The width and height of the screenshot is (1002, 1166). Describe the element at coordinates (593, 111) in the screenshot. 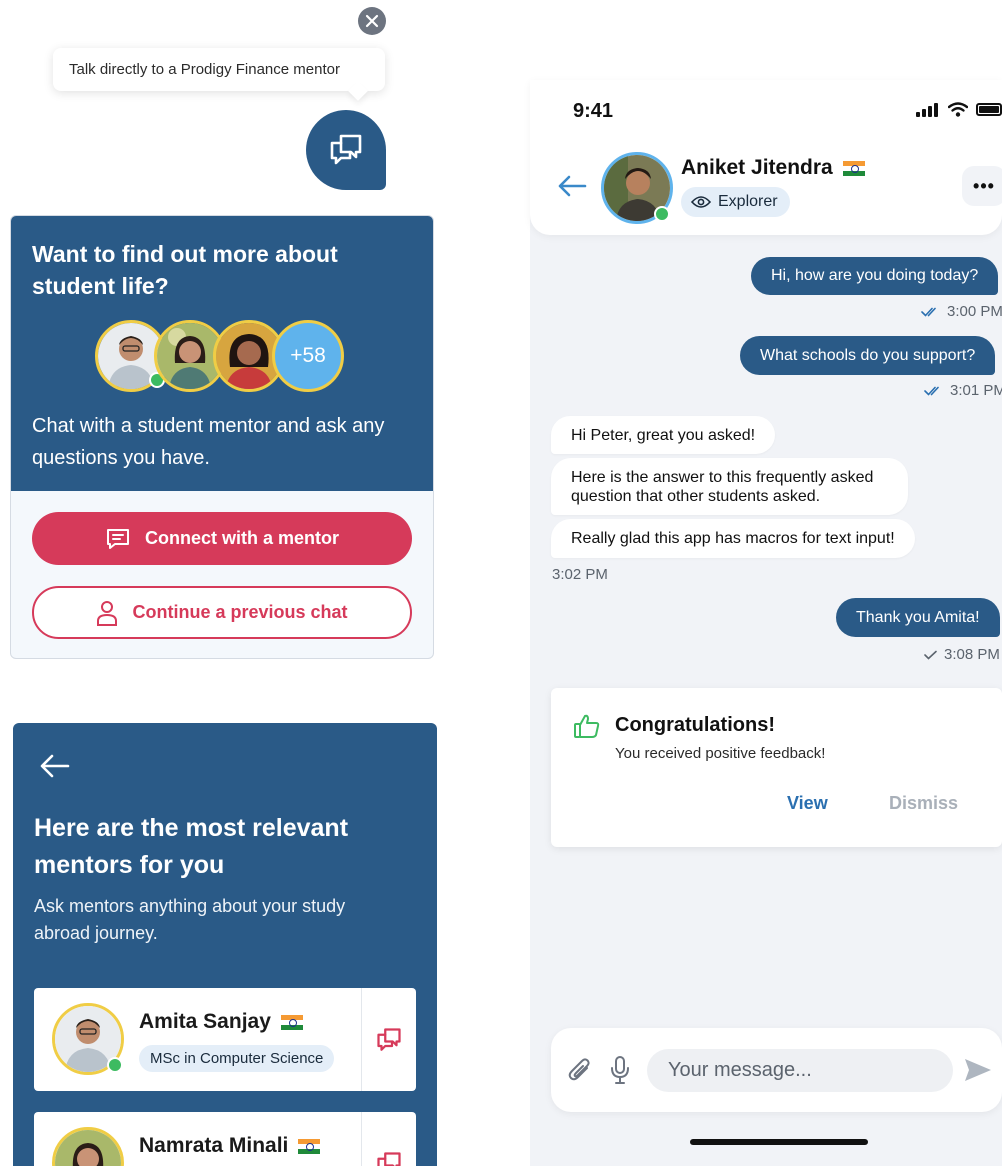

I see `status-time: 9:41` at that location.